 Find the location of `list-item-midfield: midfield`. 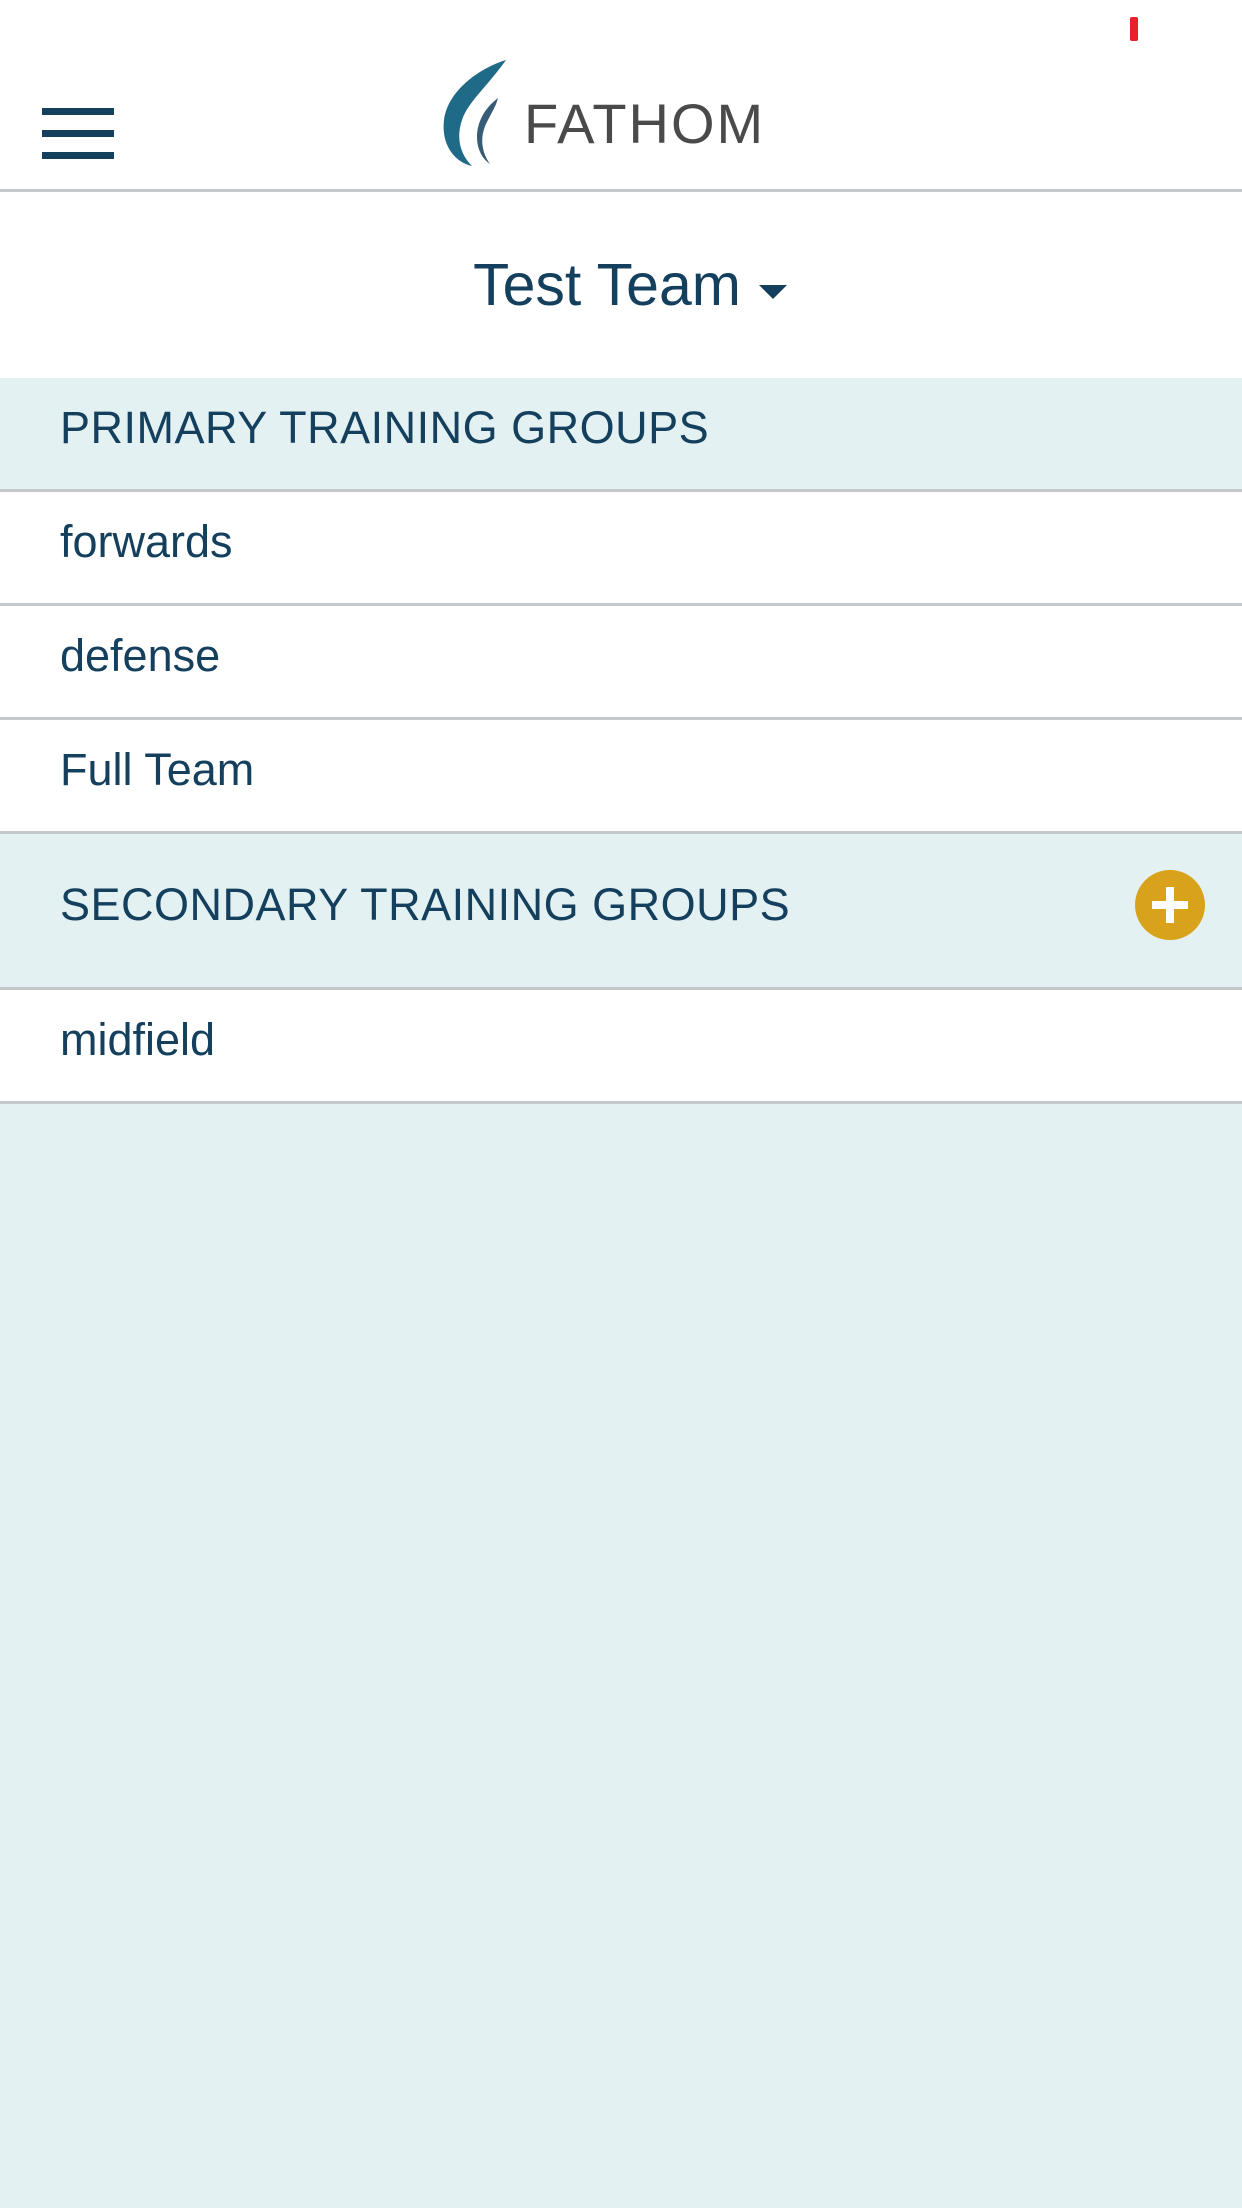

list-item-midfield: midfield is located at coordinates (621, 1047).